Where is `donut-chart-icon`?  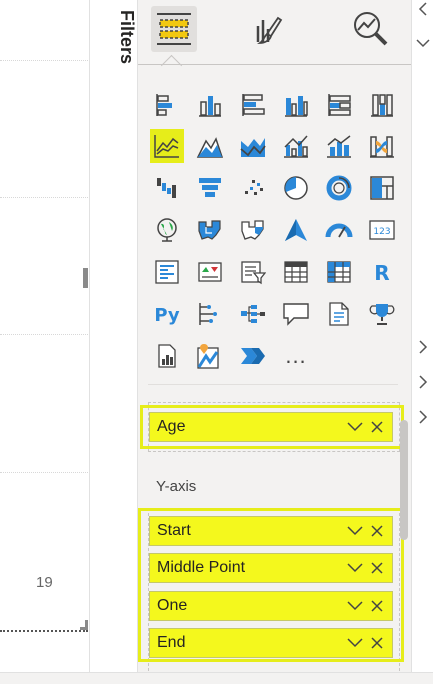 donut-chart-icon is located at coordinates (339, 188).